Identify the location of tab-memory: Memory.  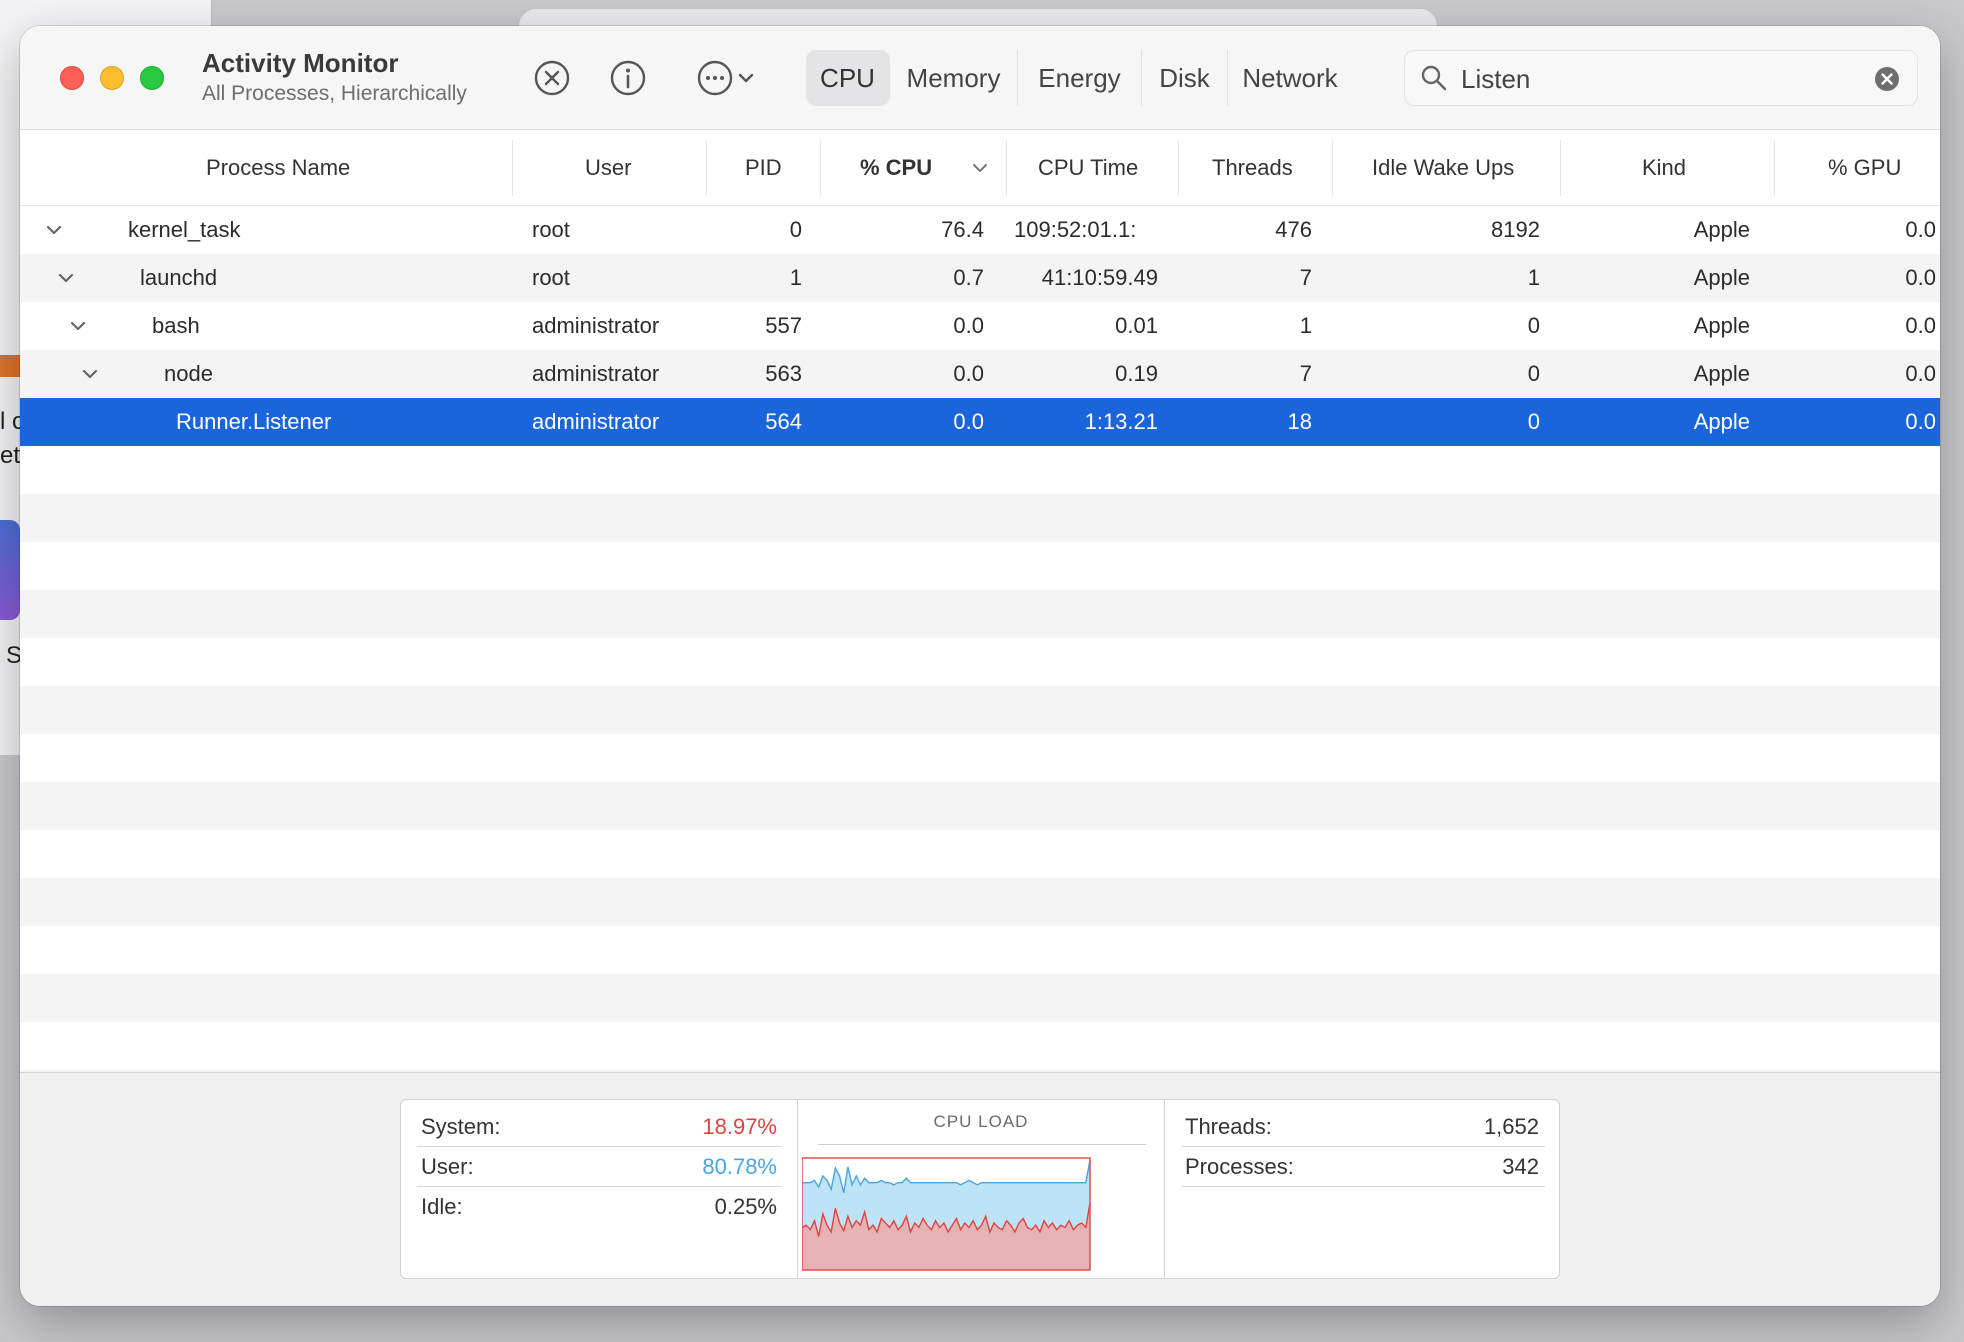
(954, 78).